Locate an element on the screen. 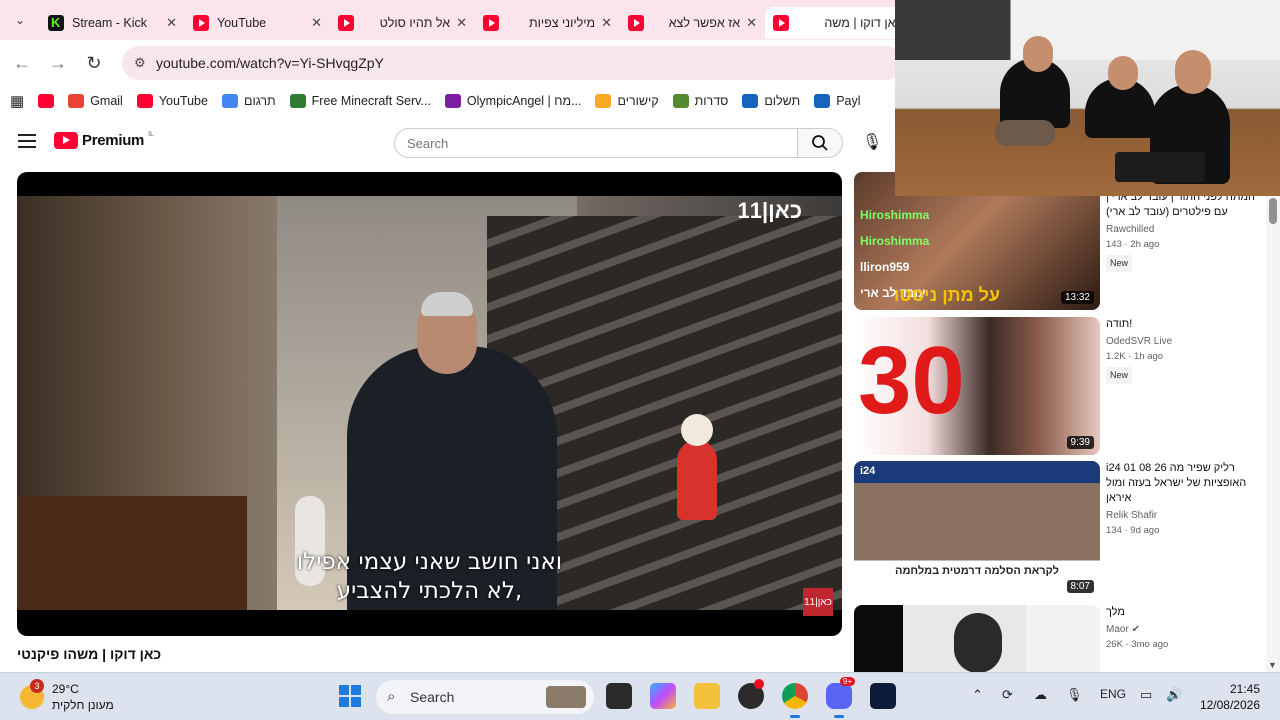 The image size is (1280, 720). recommendation-item: מלך Maor ✔ 26K · 3mo ago is located at coordinates (1064, 638).